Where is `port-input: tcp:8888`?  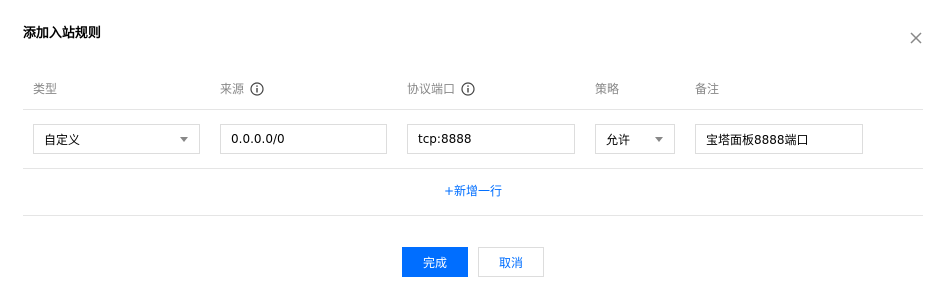
port-input: tcp:8888 is located at coordinates (491, 139).